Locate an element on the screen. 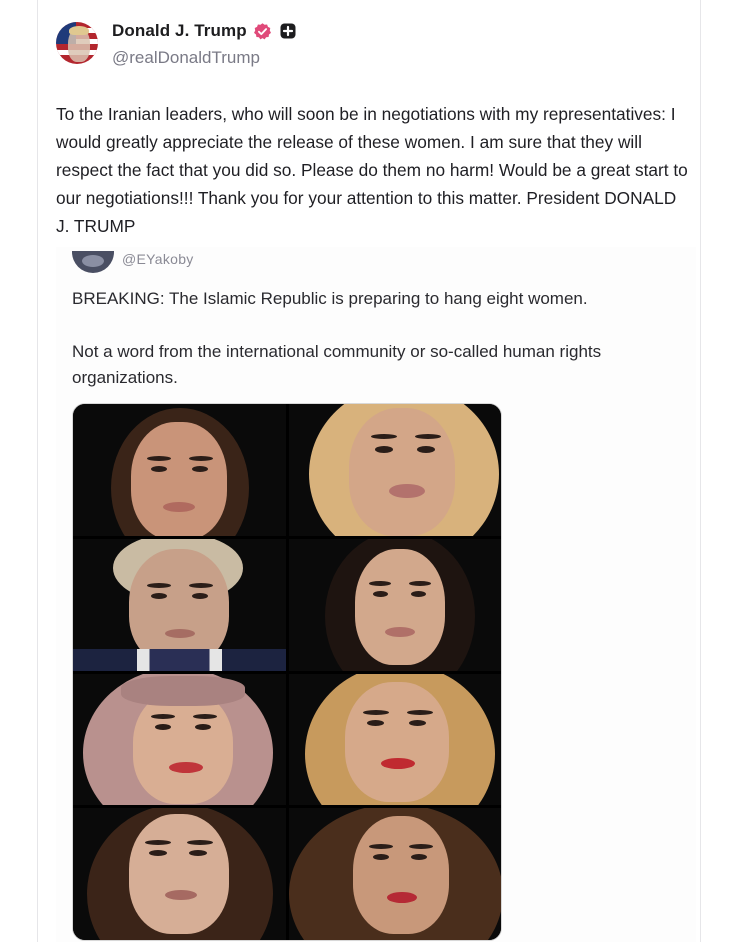 This screenshot has height=942, width=738. left-border is located at coordinates (37, 471).